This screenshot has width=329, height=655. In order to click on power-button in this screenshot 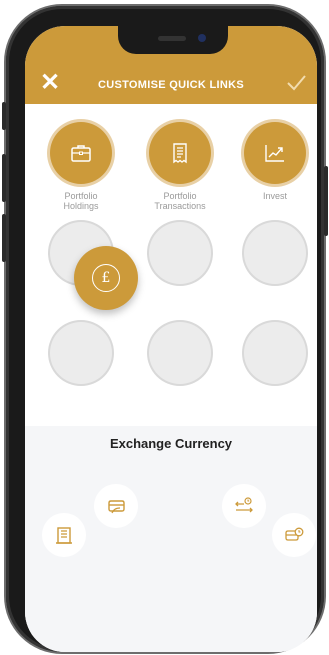, I will do `click(326, 201)`.